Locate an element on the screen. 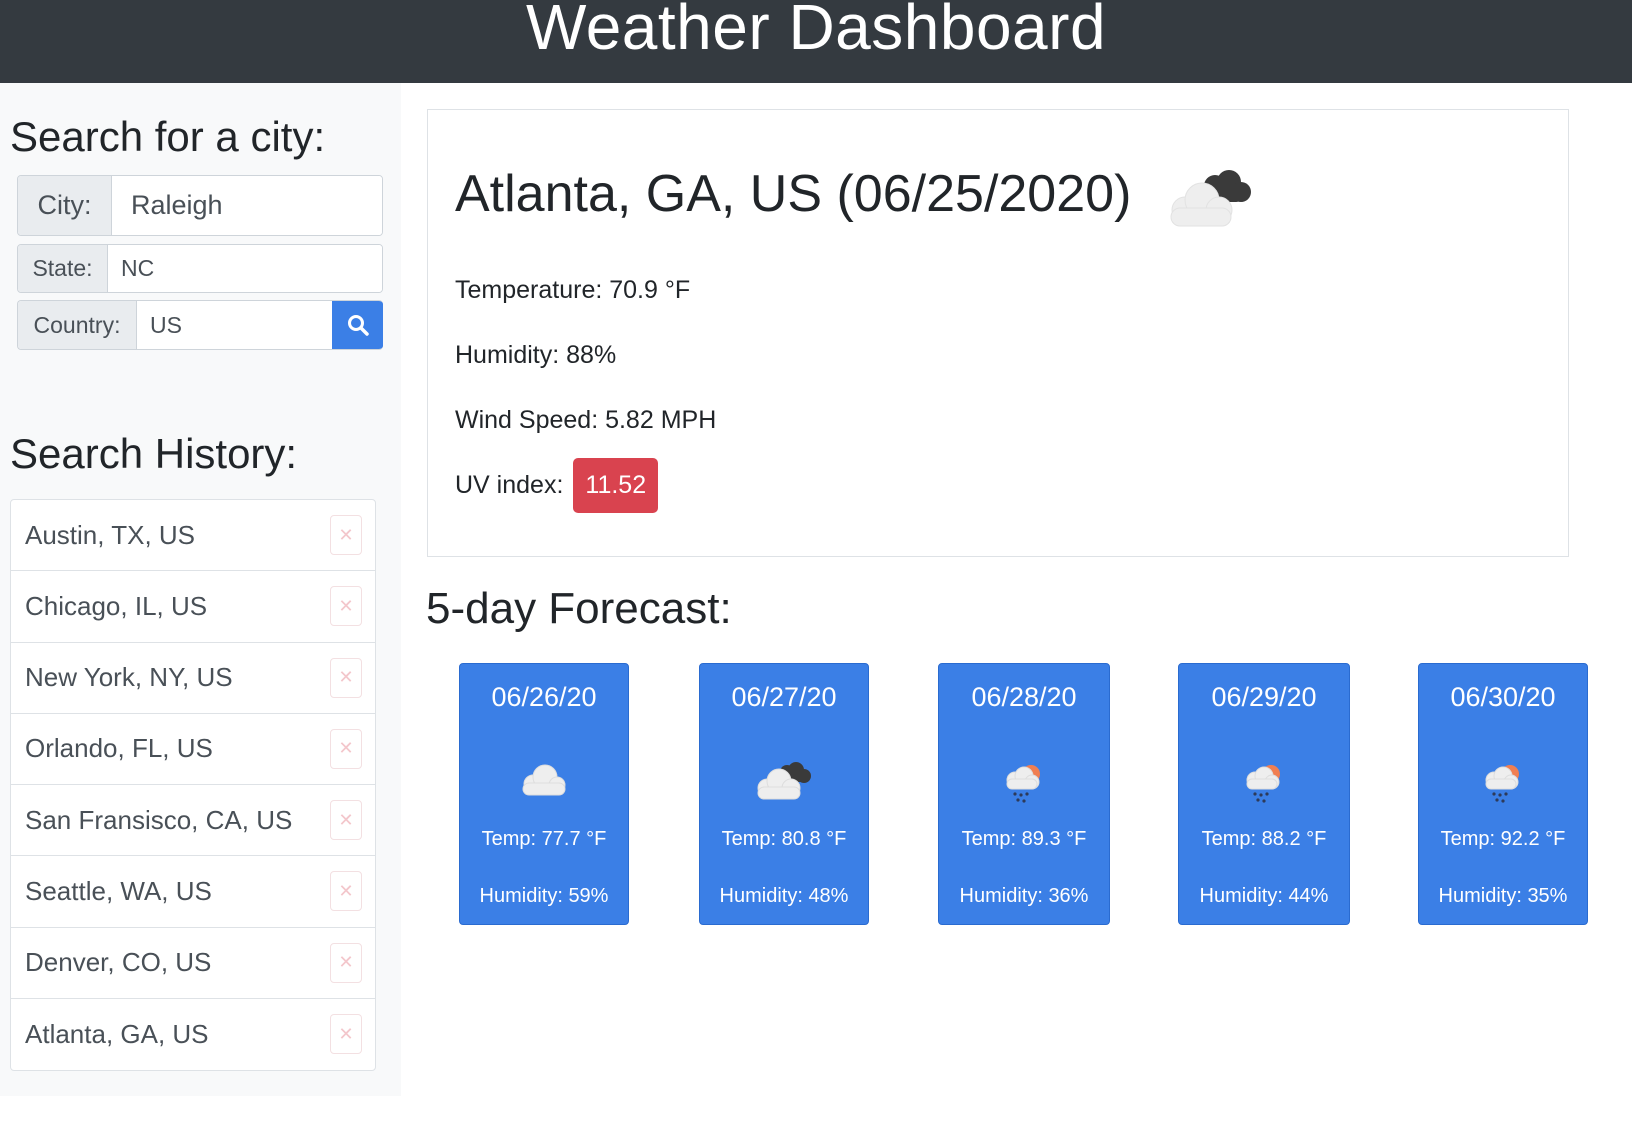 The image size is (1632, 1140). history-item-label: Atlanta, GA, US is located at coordinates (117, 1033).